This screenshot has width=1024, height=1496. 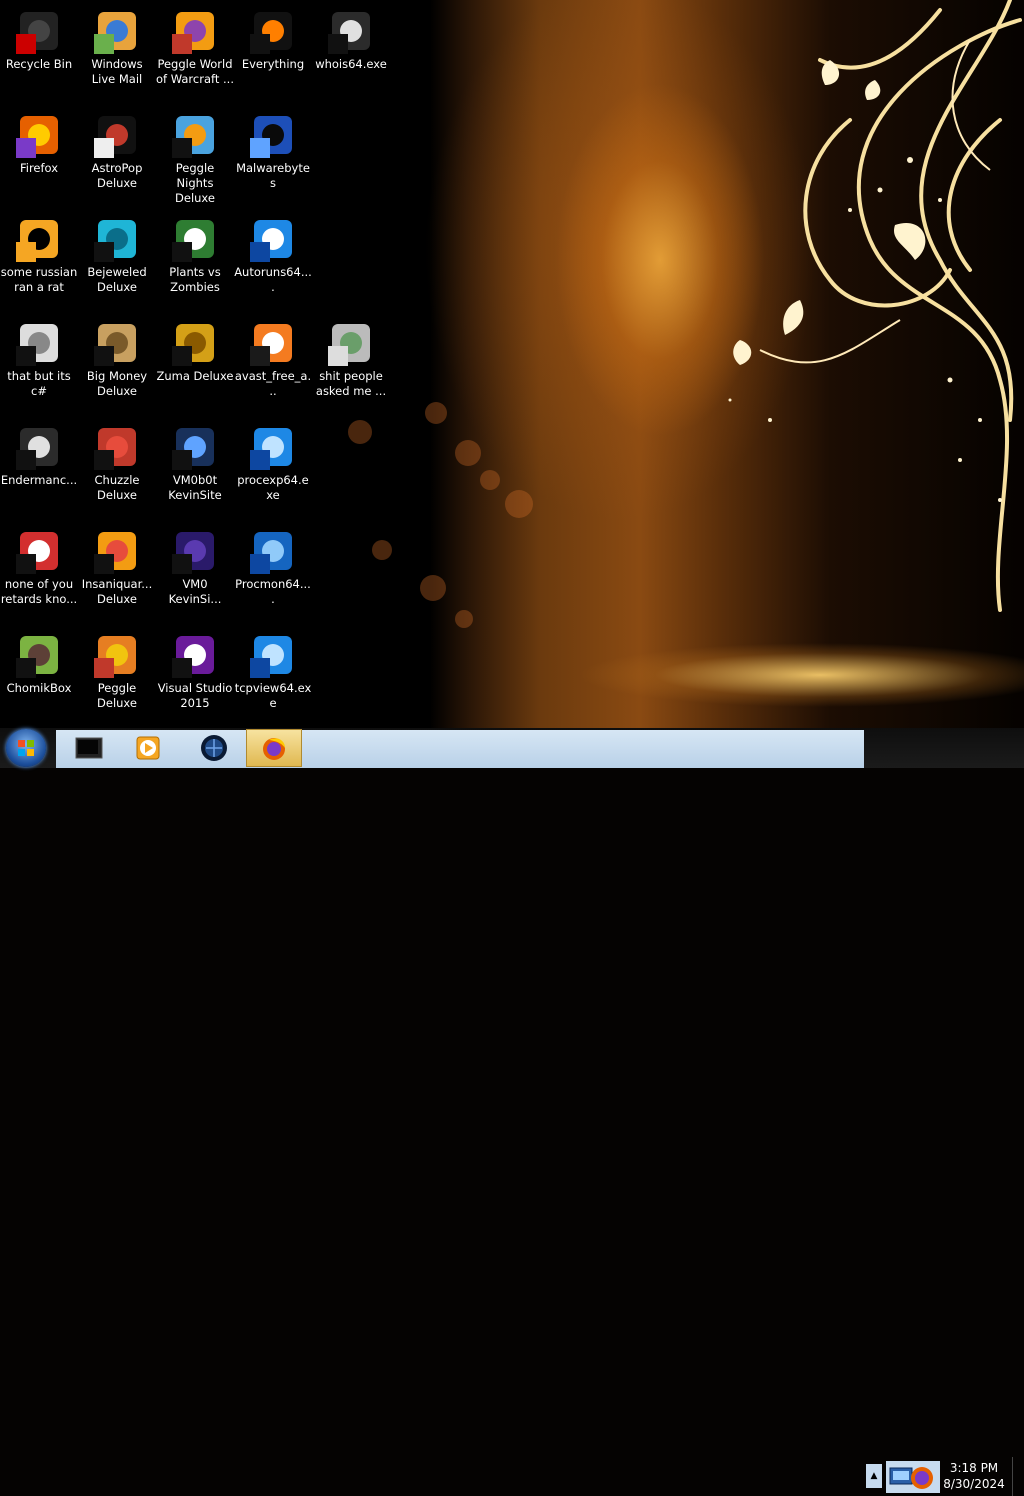 What do you see at coordinates (195, 376) in the screenshot?
I see `desktop-icon-label: Zuma Deluxe` at bounding box center [195, 376].